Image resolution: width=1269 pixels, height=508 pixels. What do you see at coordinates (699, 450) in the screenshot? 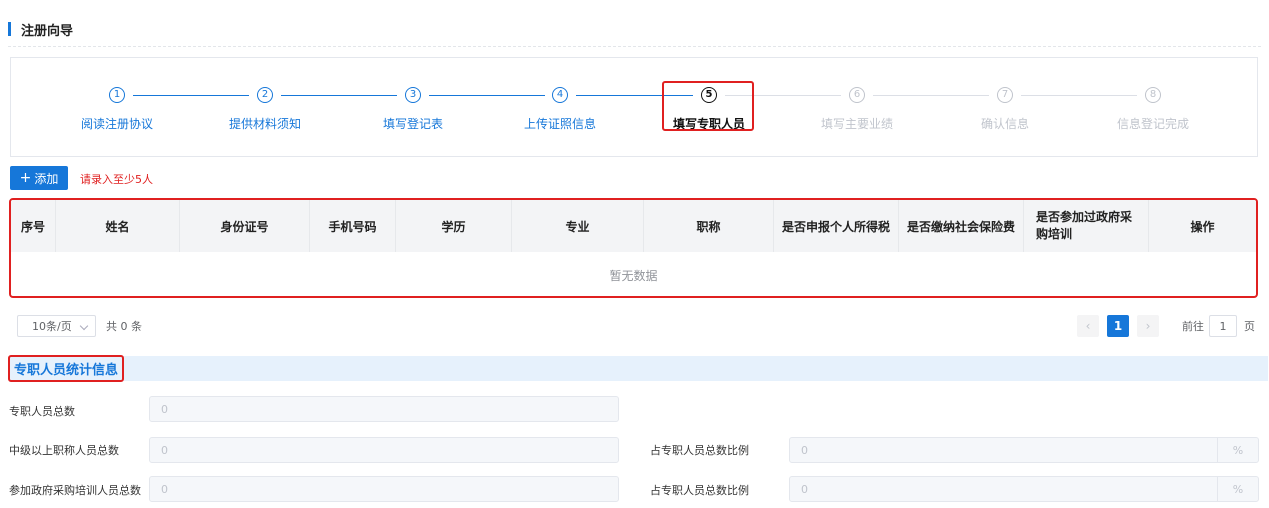
I see `mid-ratio-label: 占专职人员总数比例` at bounding box center [699, 450].